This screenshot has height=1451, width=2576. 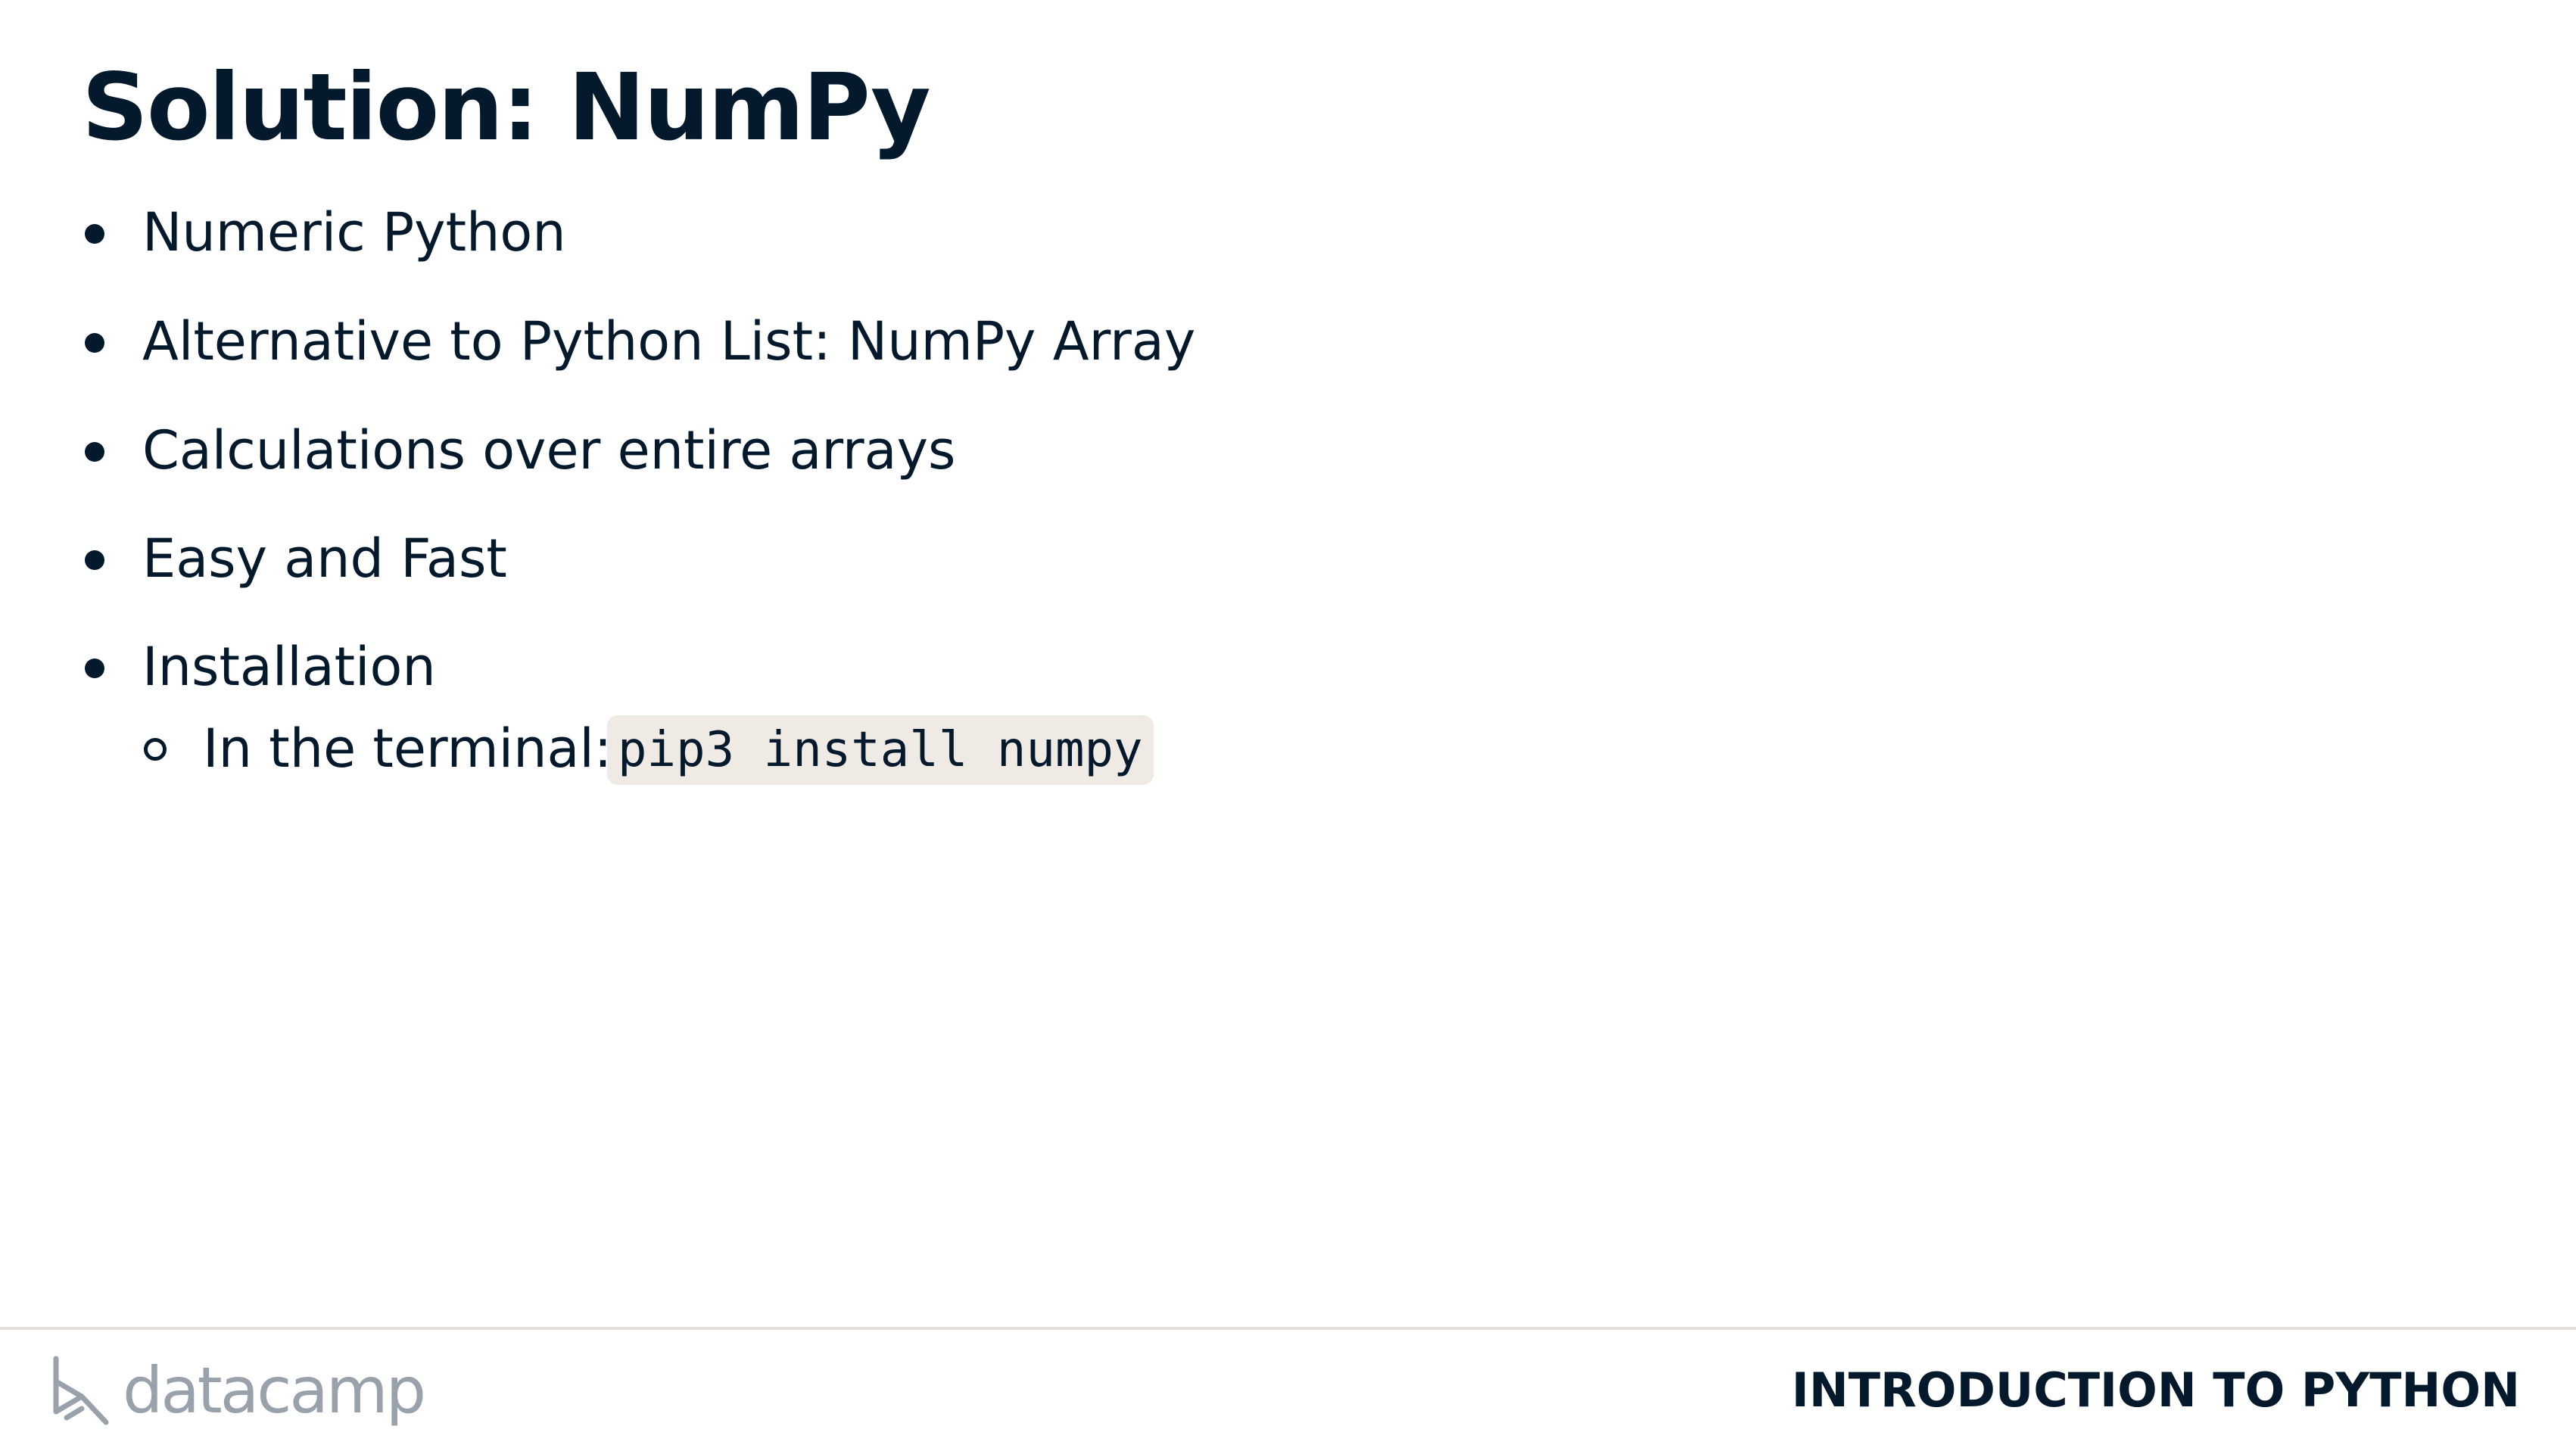 I want to click on sub-bullet-circle-icon, so click(x=155, y=749).